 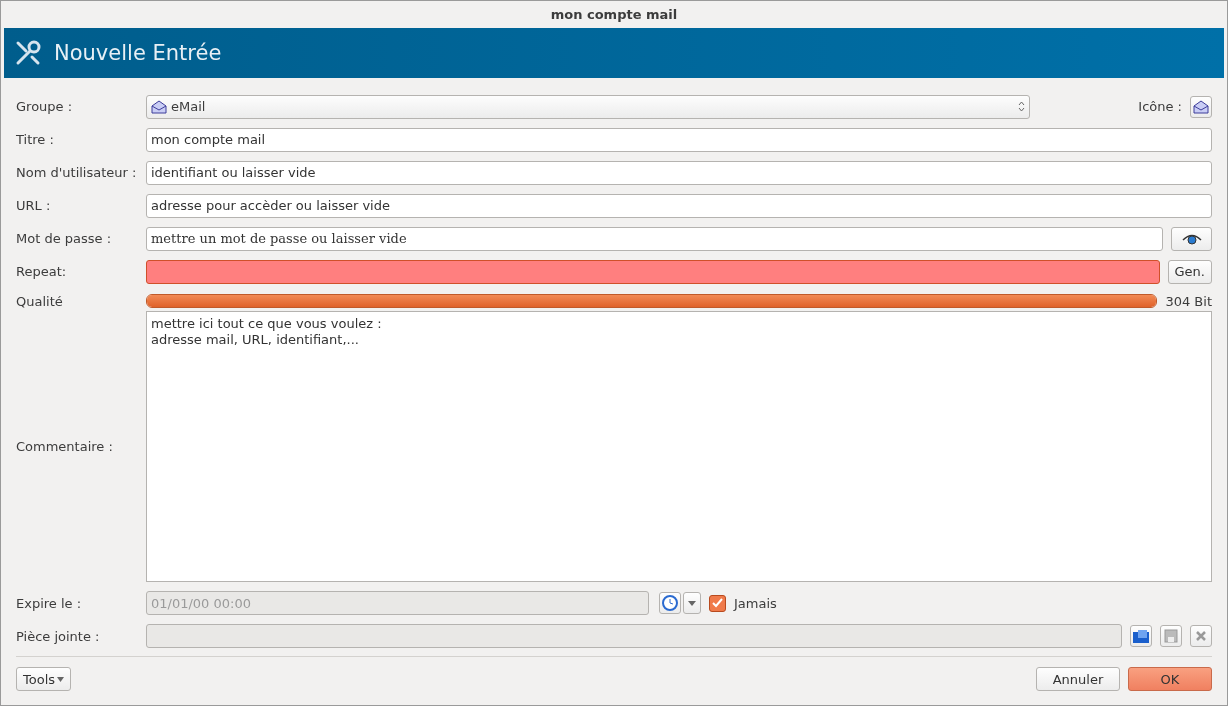 What do you see at coordinates (35, 139) in the screenshot?
I see `field-label: Titre :` at bounding box center [35, 139].